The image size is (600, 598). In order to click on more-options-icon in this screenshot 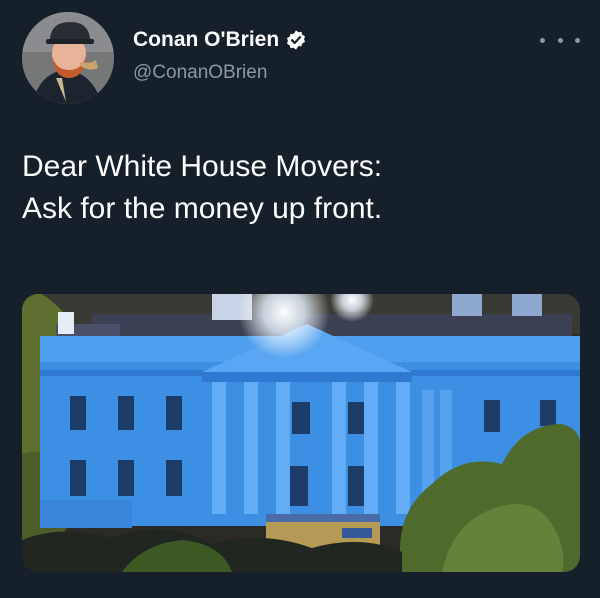, I will do `click(560, 40)`.